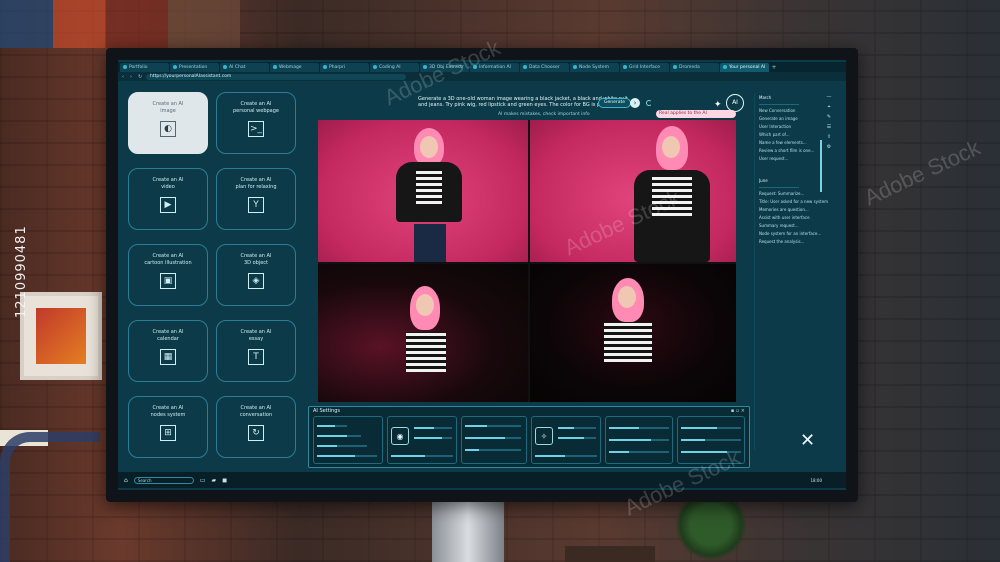 The height and width of the screenshot is (562, 1000). What do you see at coordinates (615, 103) in the screenshot?
I see `generate-button: Generate` at bounding box center [615, 103].